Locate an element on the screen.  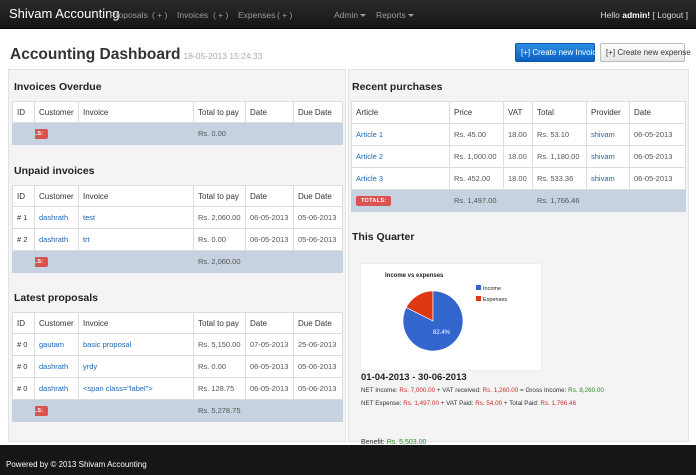
proposal-link: basic proposal is located at coordinates (107, 344).